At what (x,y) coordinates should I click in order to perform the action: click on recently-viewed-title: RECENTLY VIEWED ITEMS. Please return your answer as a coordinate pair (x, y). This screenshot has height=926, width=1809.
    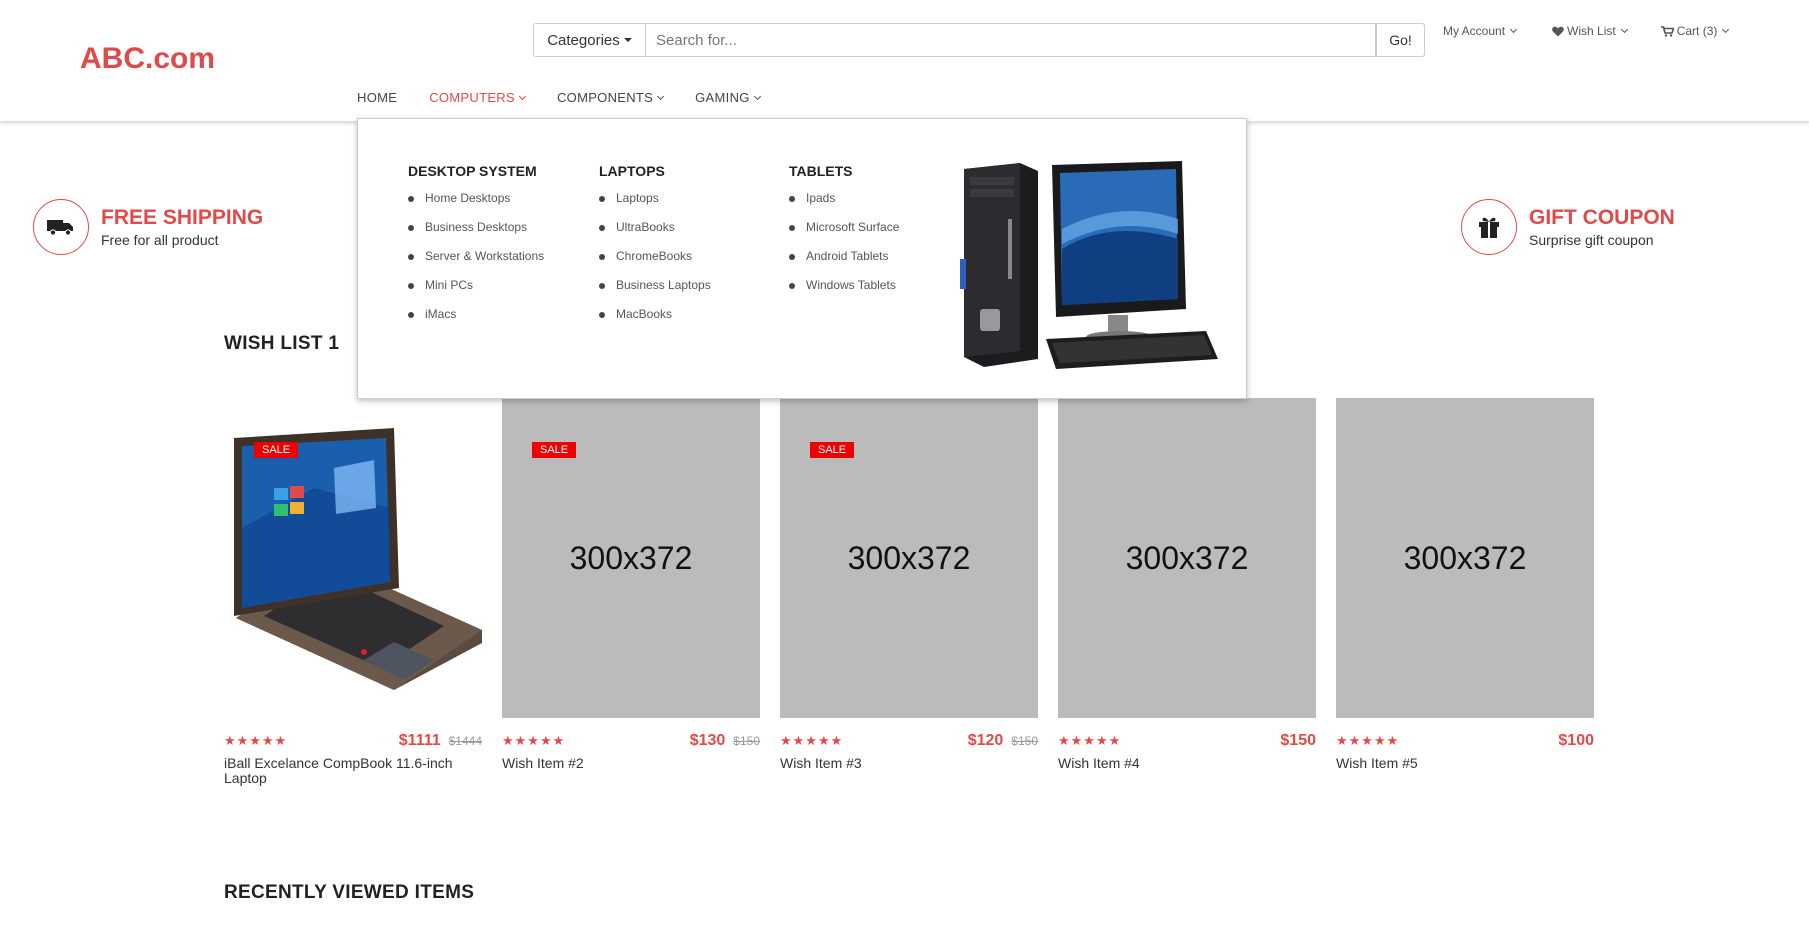
    Looking at the image, I should click on (349, 892).